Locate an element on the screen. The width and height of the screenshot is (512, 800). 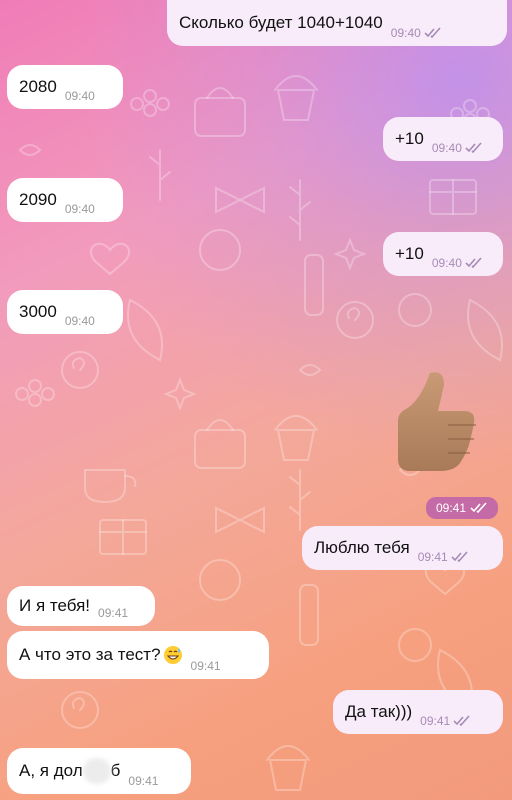
message-text: Люблю тебя is located at coordinates (362, 547).